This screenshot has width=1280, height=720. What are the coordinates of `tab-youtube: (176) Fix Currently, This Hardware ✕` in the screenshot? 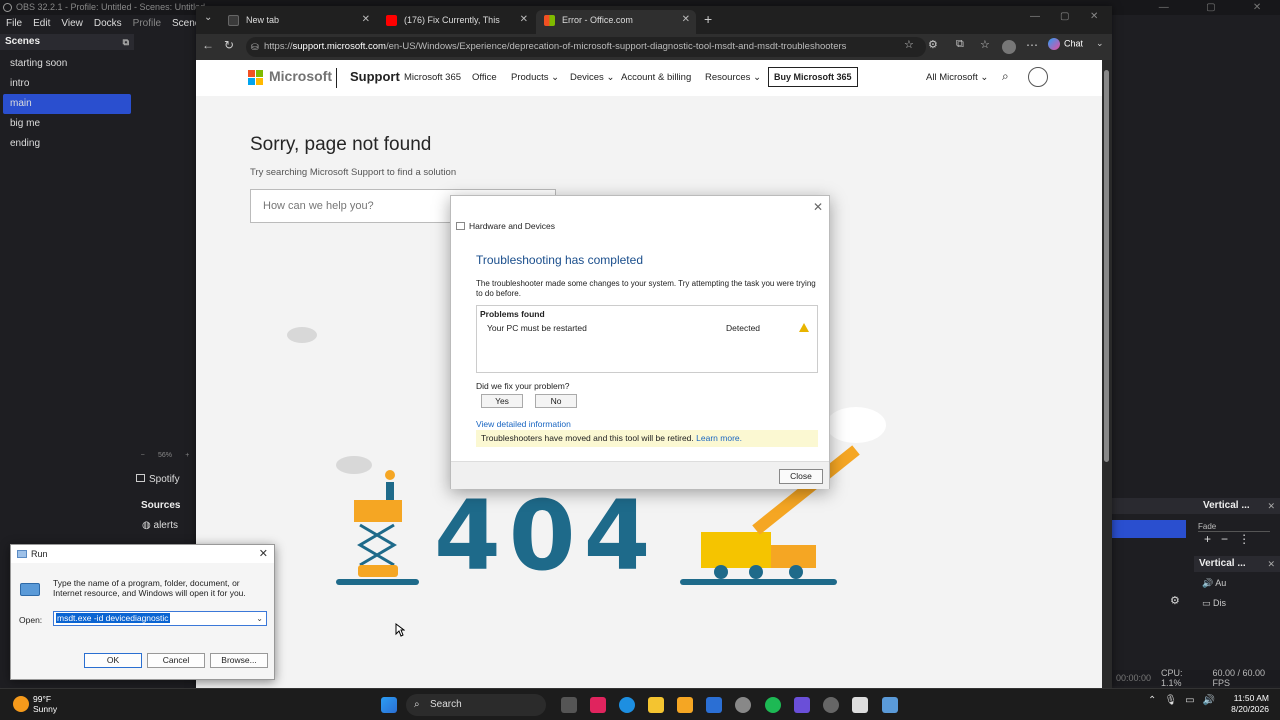 It's located at (456, 27).